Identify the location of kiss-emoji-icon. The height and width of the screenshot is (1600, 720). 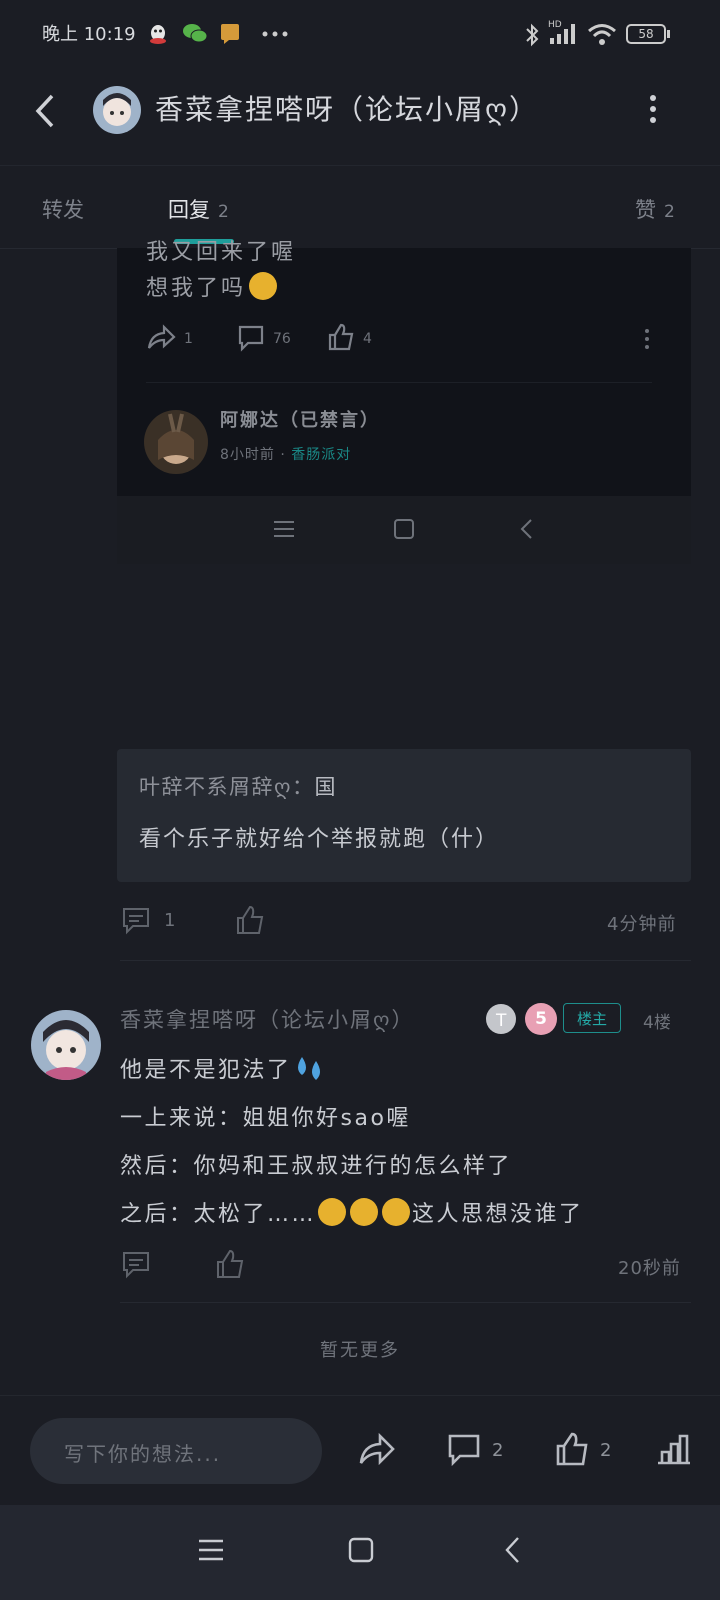
(263, 286).